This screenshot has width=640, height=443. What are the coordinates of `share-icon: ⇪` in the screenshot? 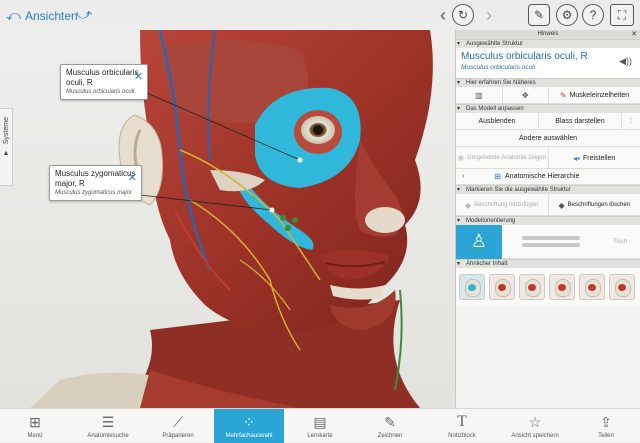 It's located at (606, 422).